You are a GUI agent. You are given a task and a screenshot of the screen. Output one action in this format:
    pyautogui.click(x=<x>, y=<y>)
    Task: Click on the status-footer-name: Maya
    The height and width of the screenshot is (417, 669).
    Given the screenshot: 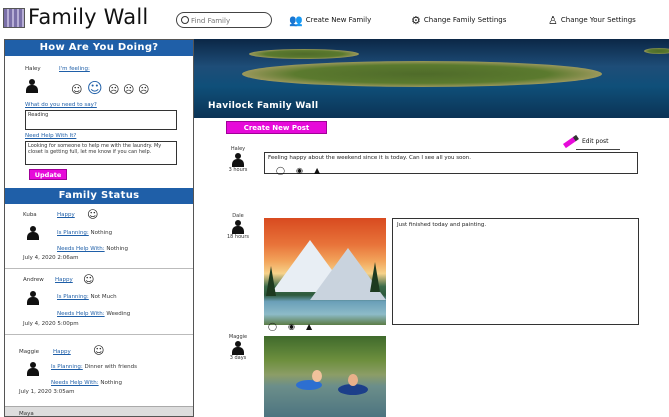 What is the action you would take?
    pyautogui.click(x=26, y=414)
    